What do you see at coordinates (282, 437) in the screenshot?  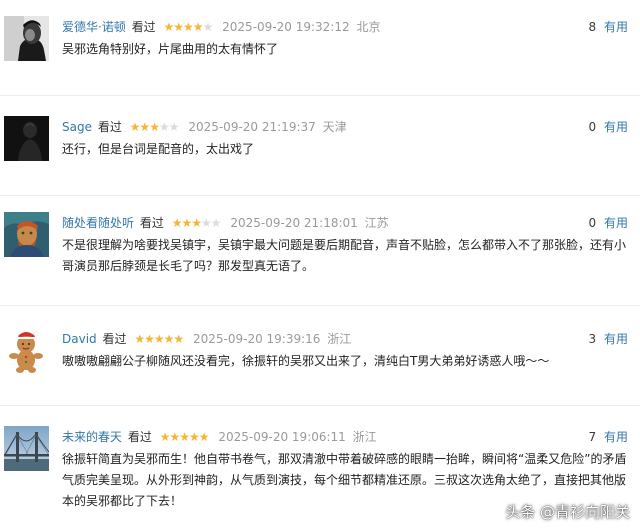 I see `comment-time: 2025-09-20 19:06:11` at bounding box center [282, 437].